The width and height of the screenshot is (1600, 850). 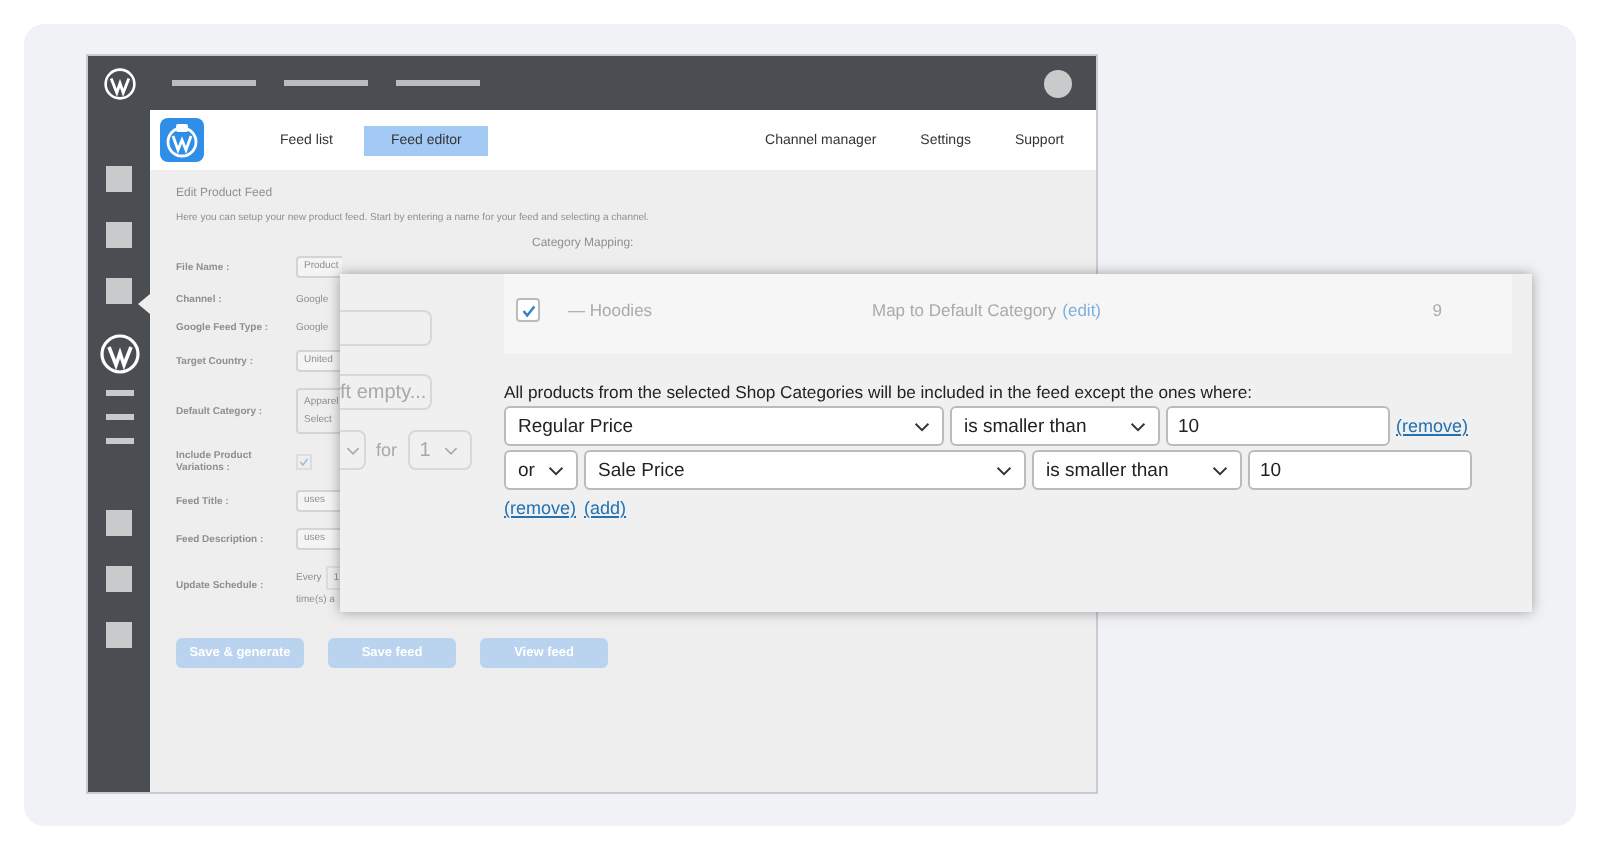 I want to click on for-label: for, so click(x=387, y=450).